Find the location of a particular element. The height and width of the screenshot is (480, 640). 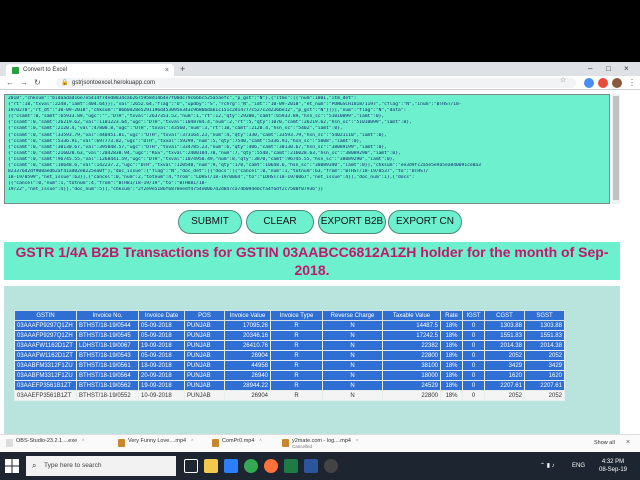

tab-close-icon: × is located at coordinates (167, 70).